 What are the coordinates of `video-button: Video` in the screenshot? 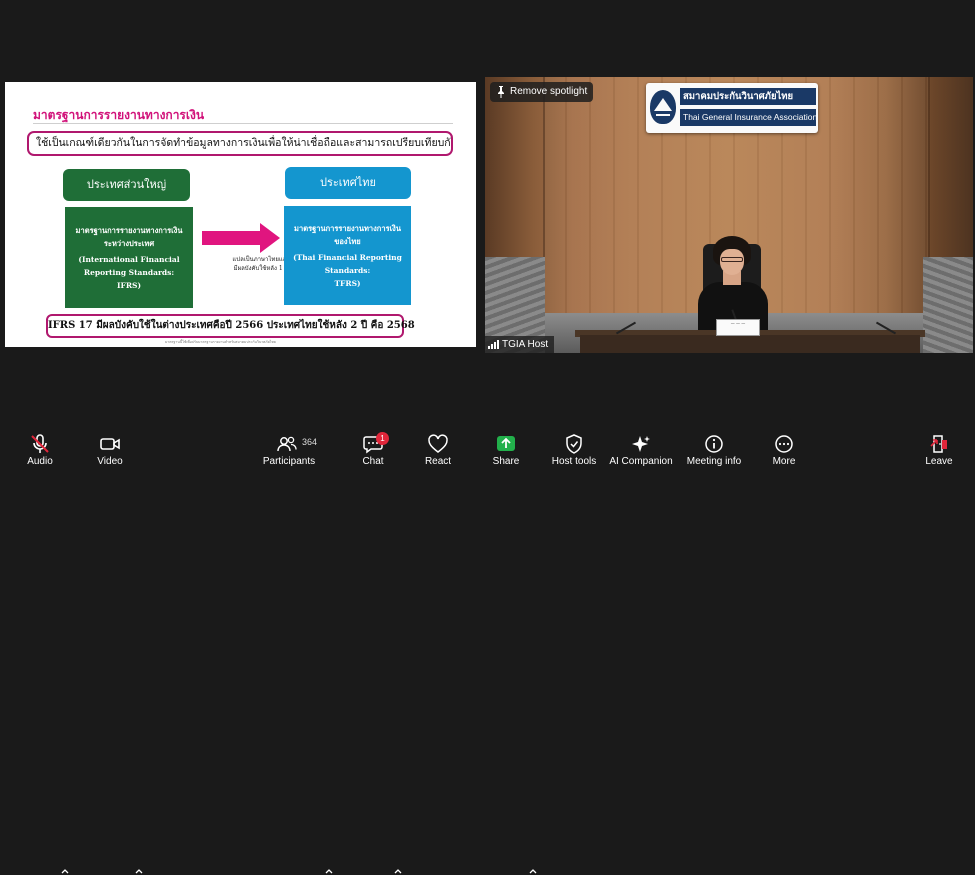 It's located at (110, 449).